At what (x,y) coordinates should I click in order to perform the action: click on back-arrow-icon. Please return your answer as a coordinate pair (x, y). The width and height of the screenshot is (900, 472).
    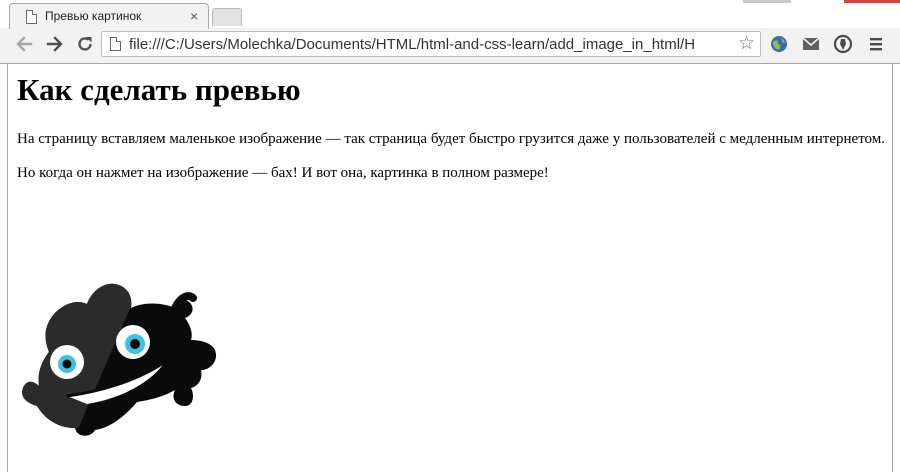
    Looking at the image, I should click on (24, 44).